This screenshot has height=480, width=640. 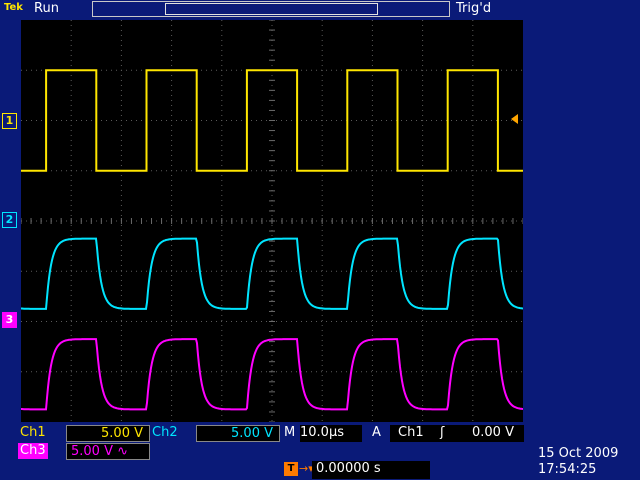 I want to click on top-status-bar: Tek Run Trig'd, so click(x=320, y=10).